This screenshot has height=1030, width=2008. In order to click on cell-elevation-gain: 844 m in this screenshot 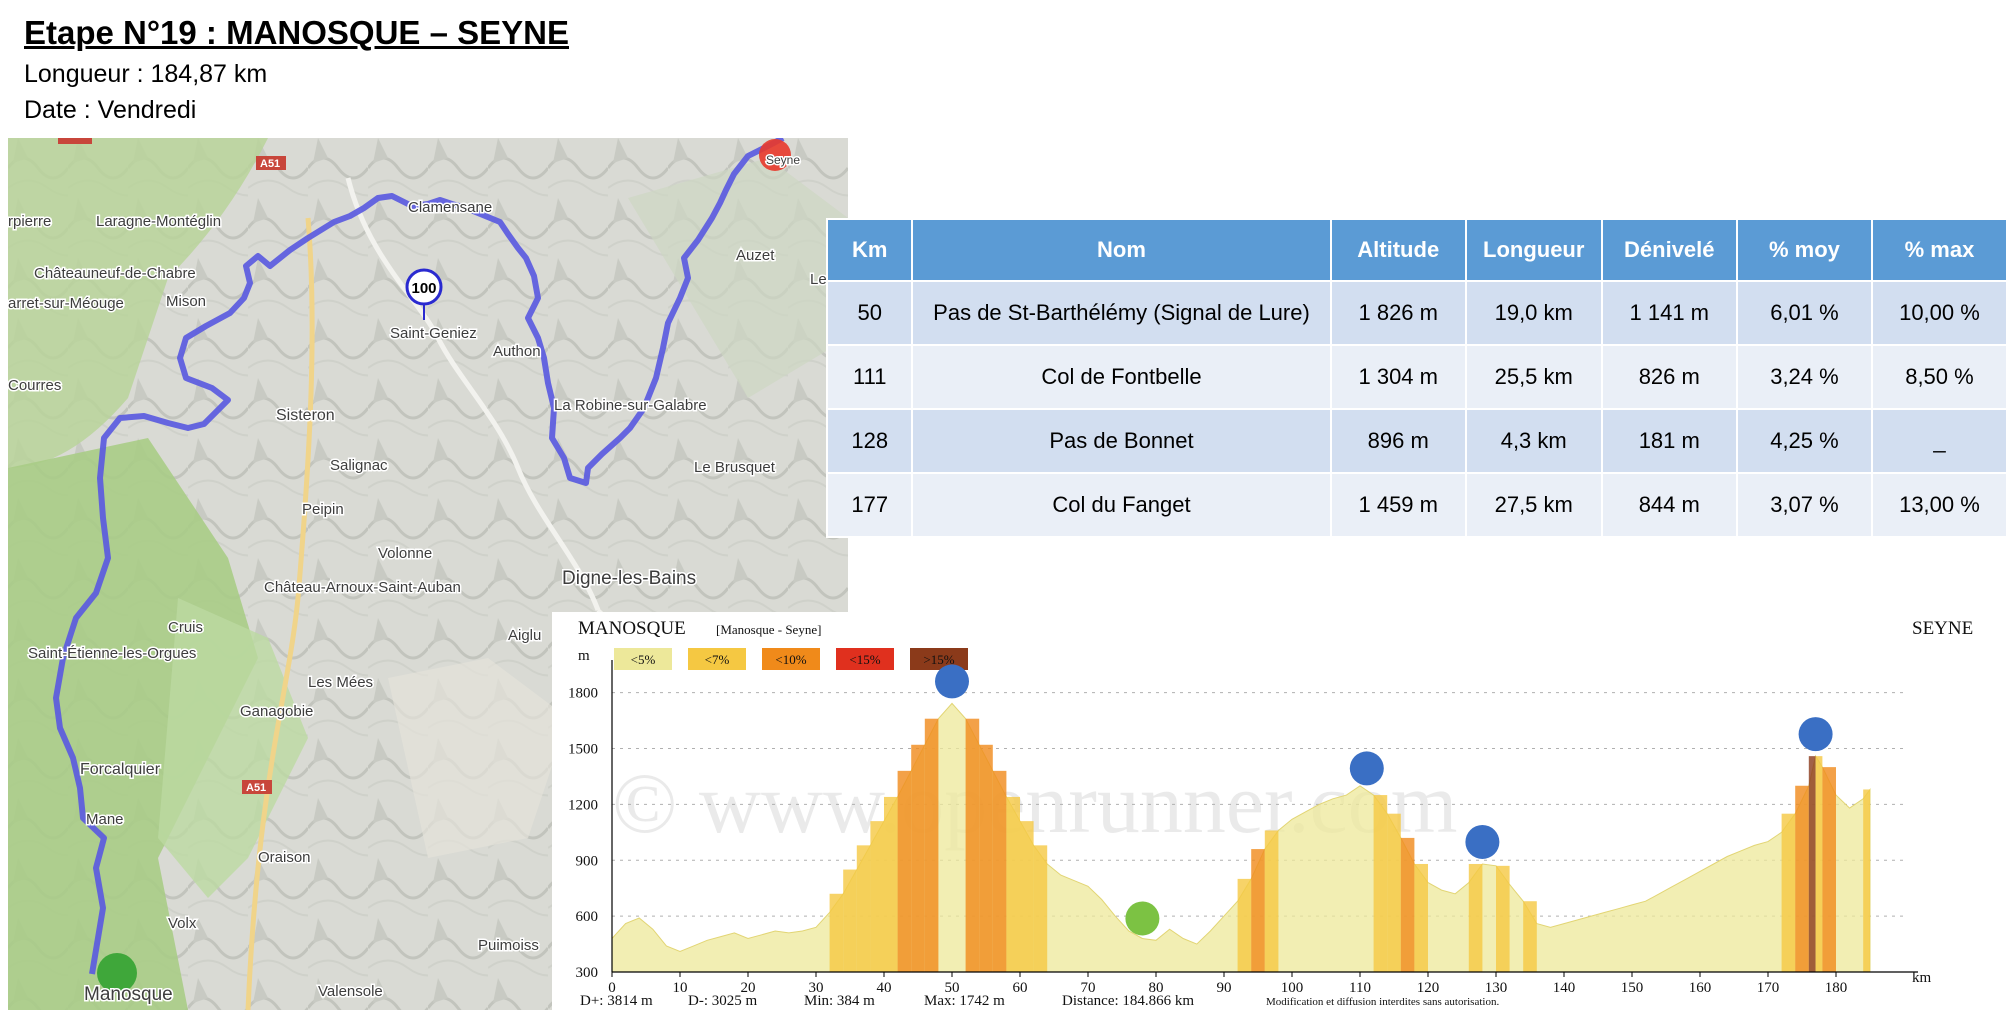, I will do `click(1669, 505)`.